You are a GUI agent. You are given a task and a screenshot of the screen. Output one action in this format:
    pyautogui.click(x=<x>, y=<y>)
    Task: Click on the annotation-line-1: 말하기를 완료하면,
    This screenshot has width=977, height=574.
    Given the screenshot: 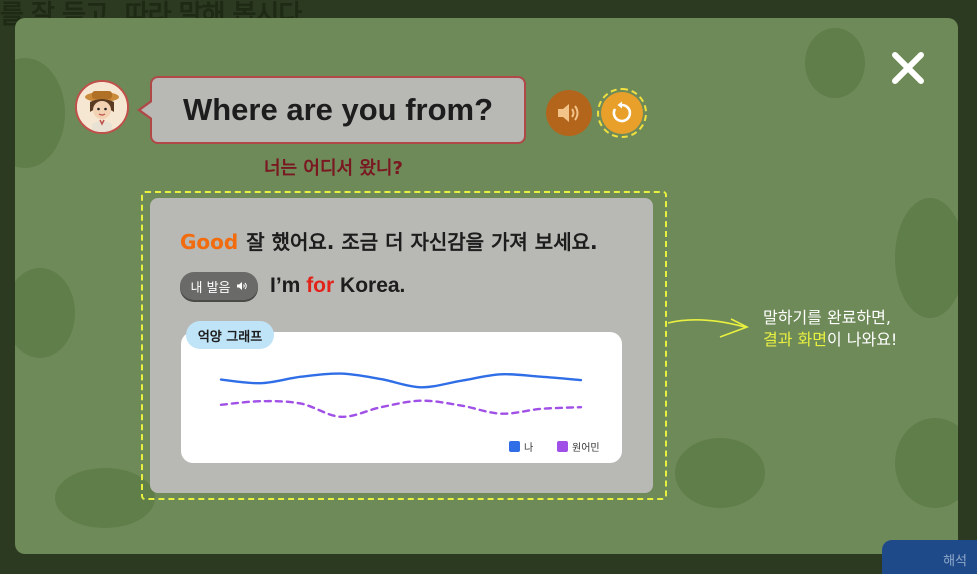 What is the action you would take?
    pyautogui.click(x=827, y=317)
    